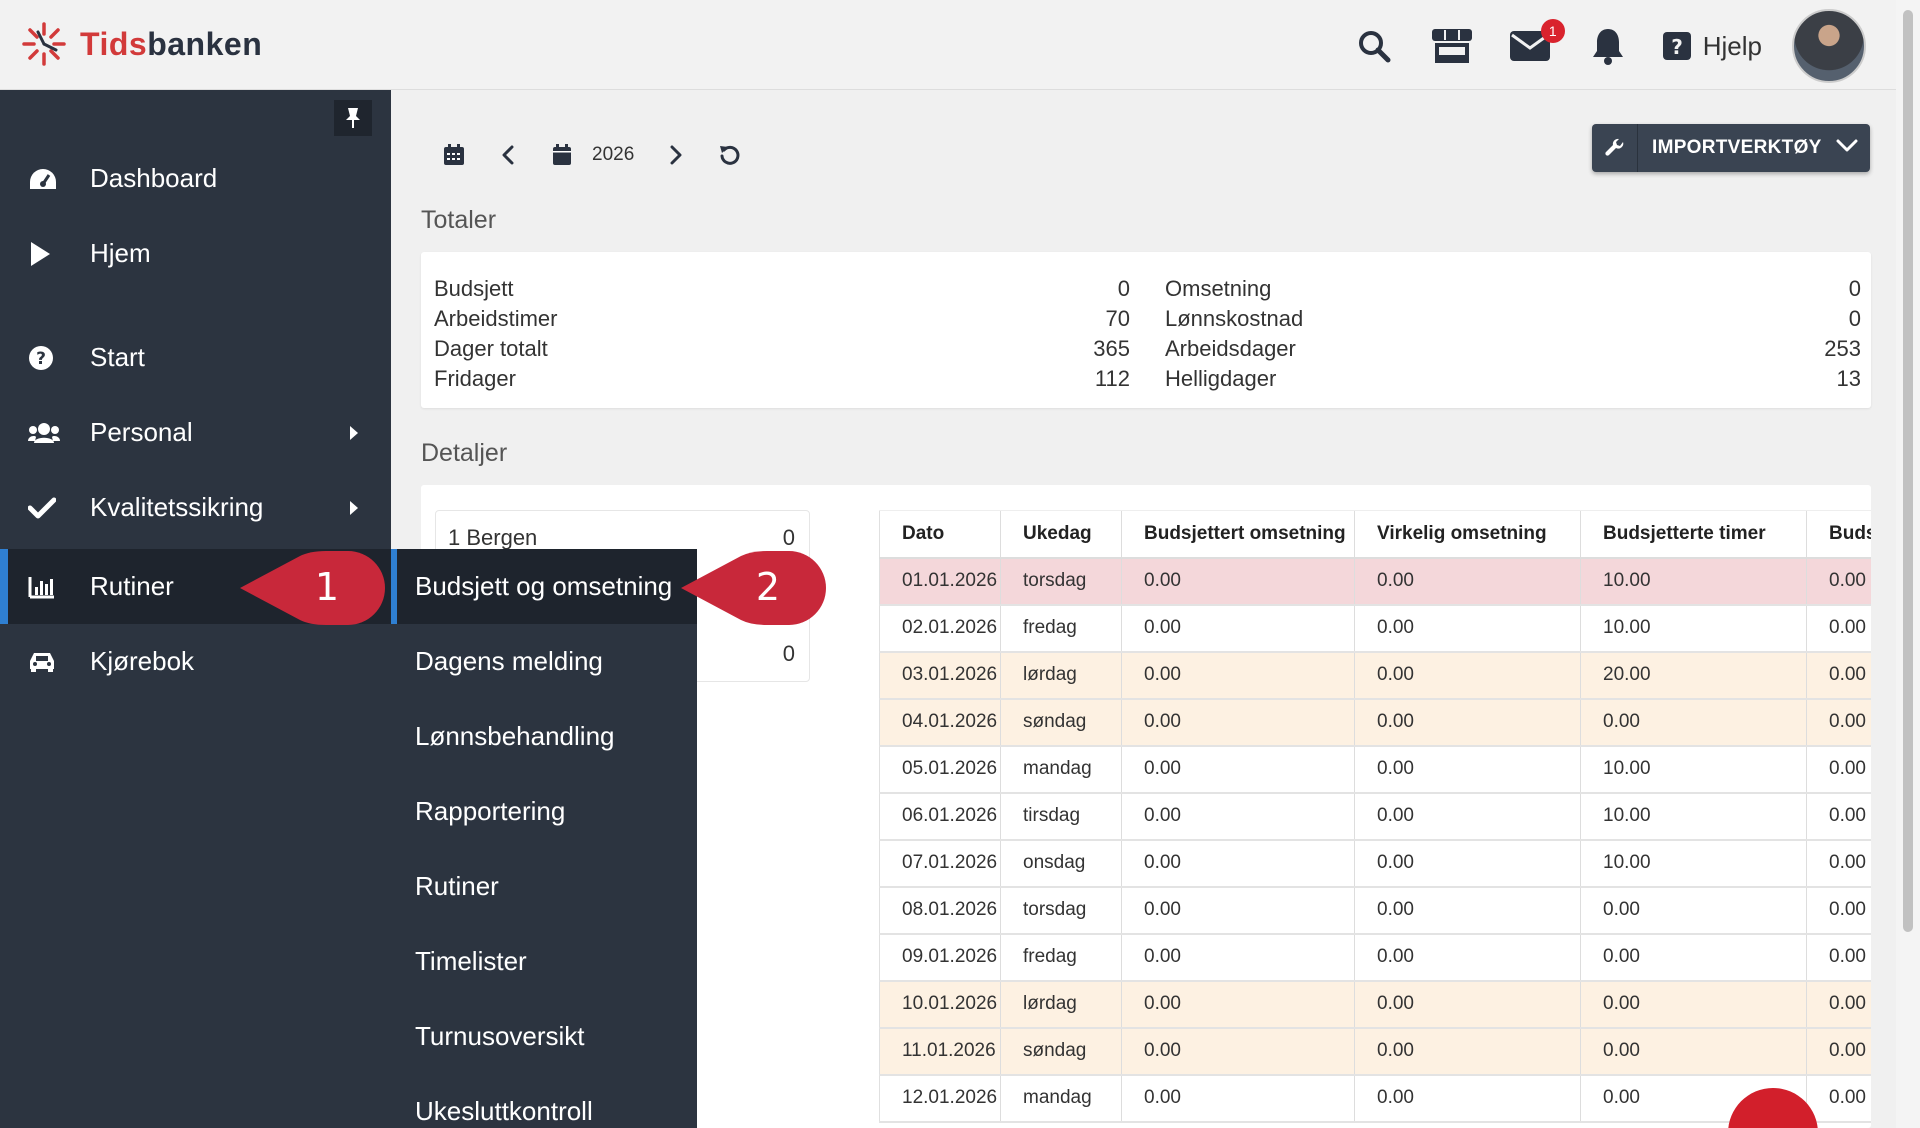  I want to click on location-row: 1 Bergen 0, so click(621, 538).